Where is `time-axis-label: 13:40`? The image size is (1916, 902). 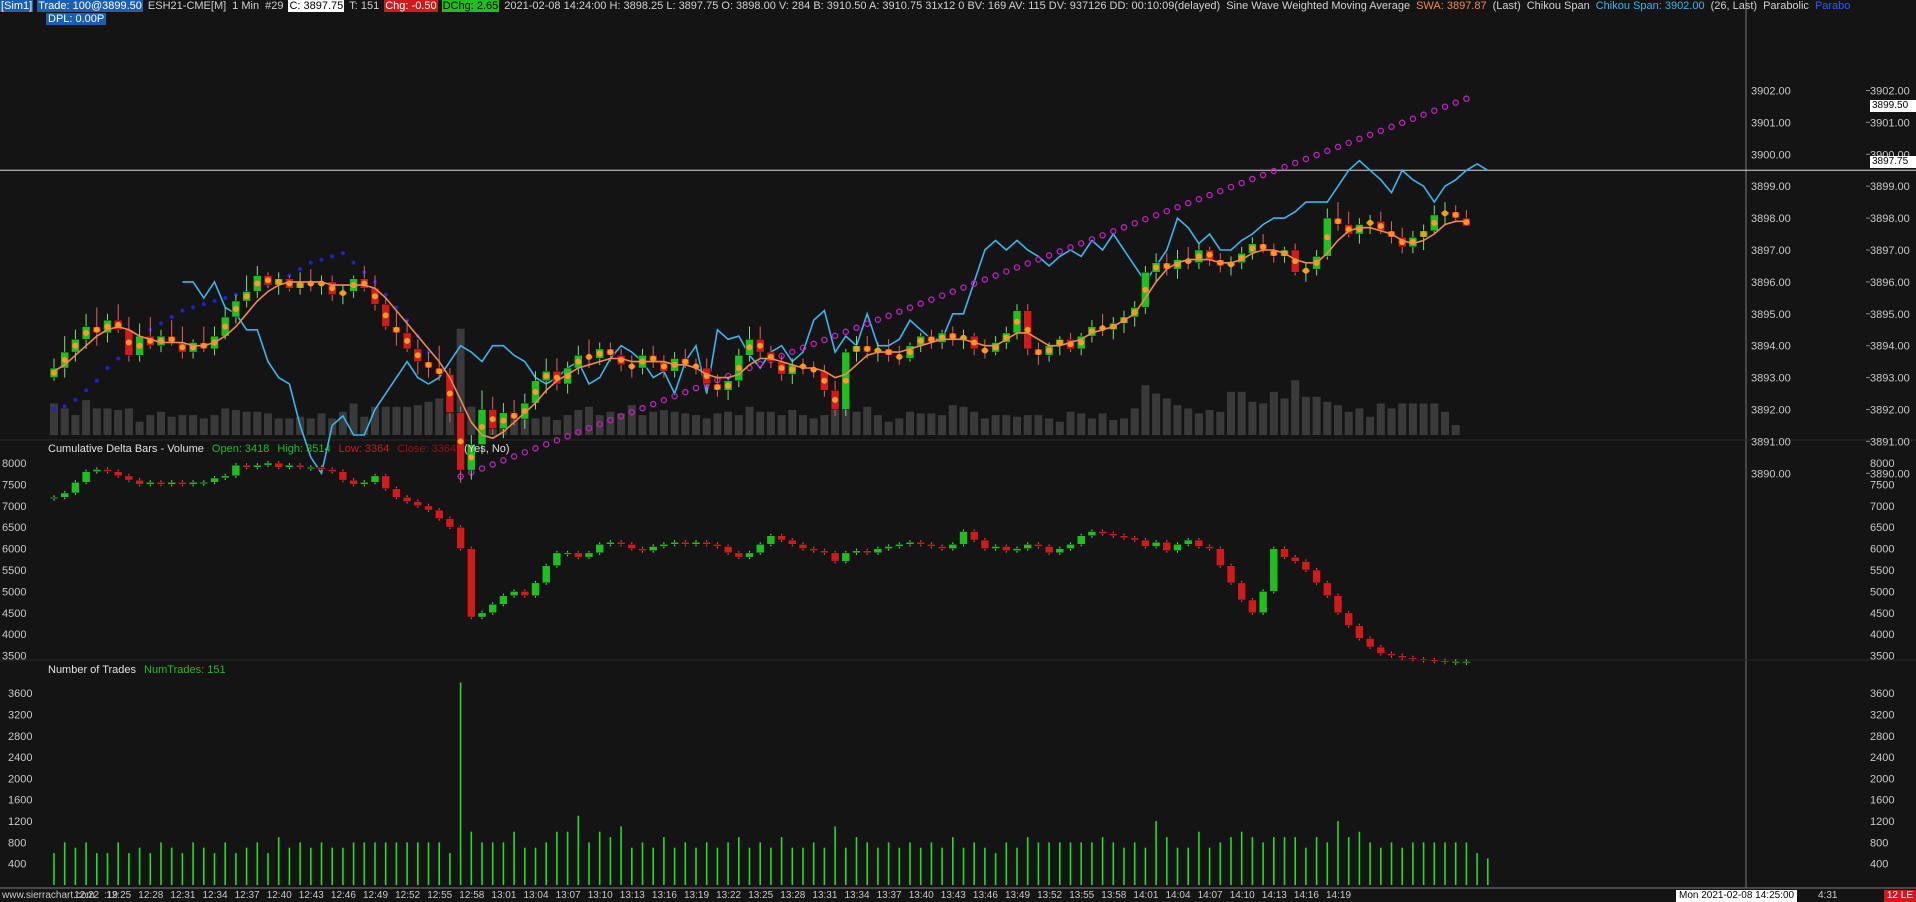 time-axis-label: 13:40 is located at coordinates (921, 895).